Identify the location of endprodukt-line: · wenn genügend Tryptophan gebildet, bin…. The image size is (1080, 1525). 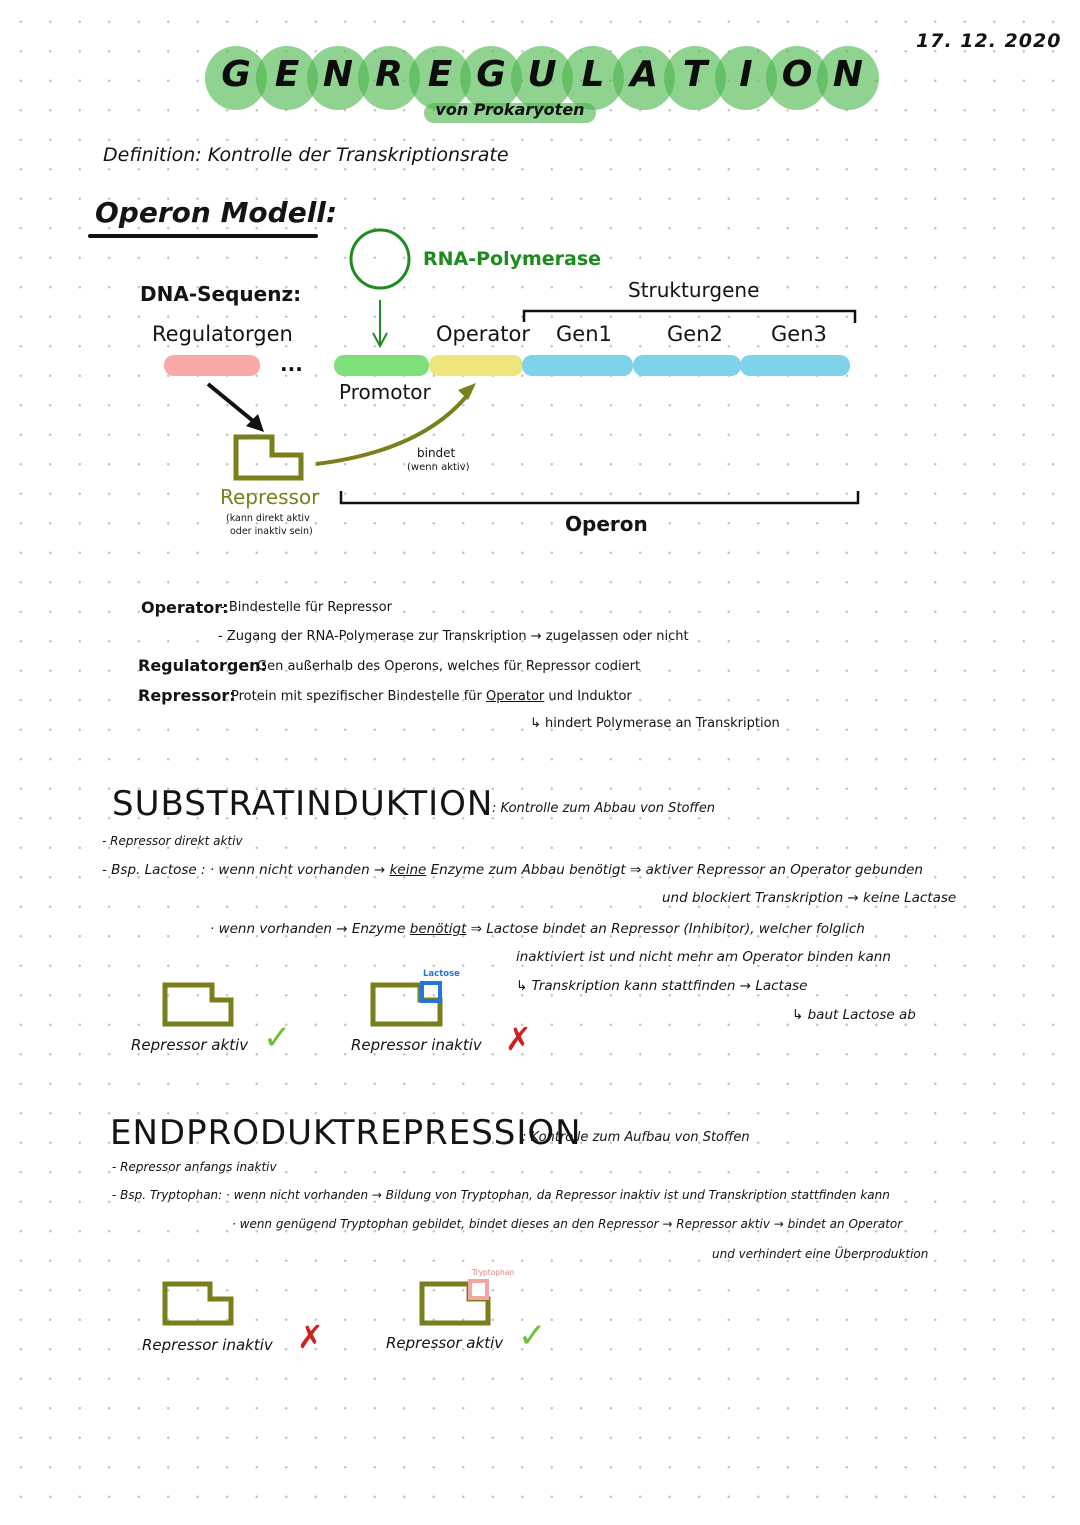
(567, 1224).